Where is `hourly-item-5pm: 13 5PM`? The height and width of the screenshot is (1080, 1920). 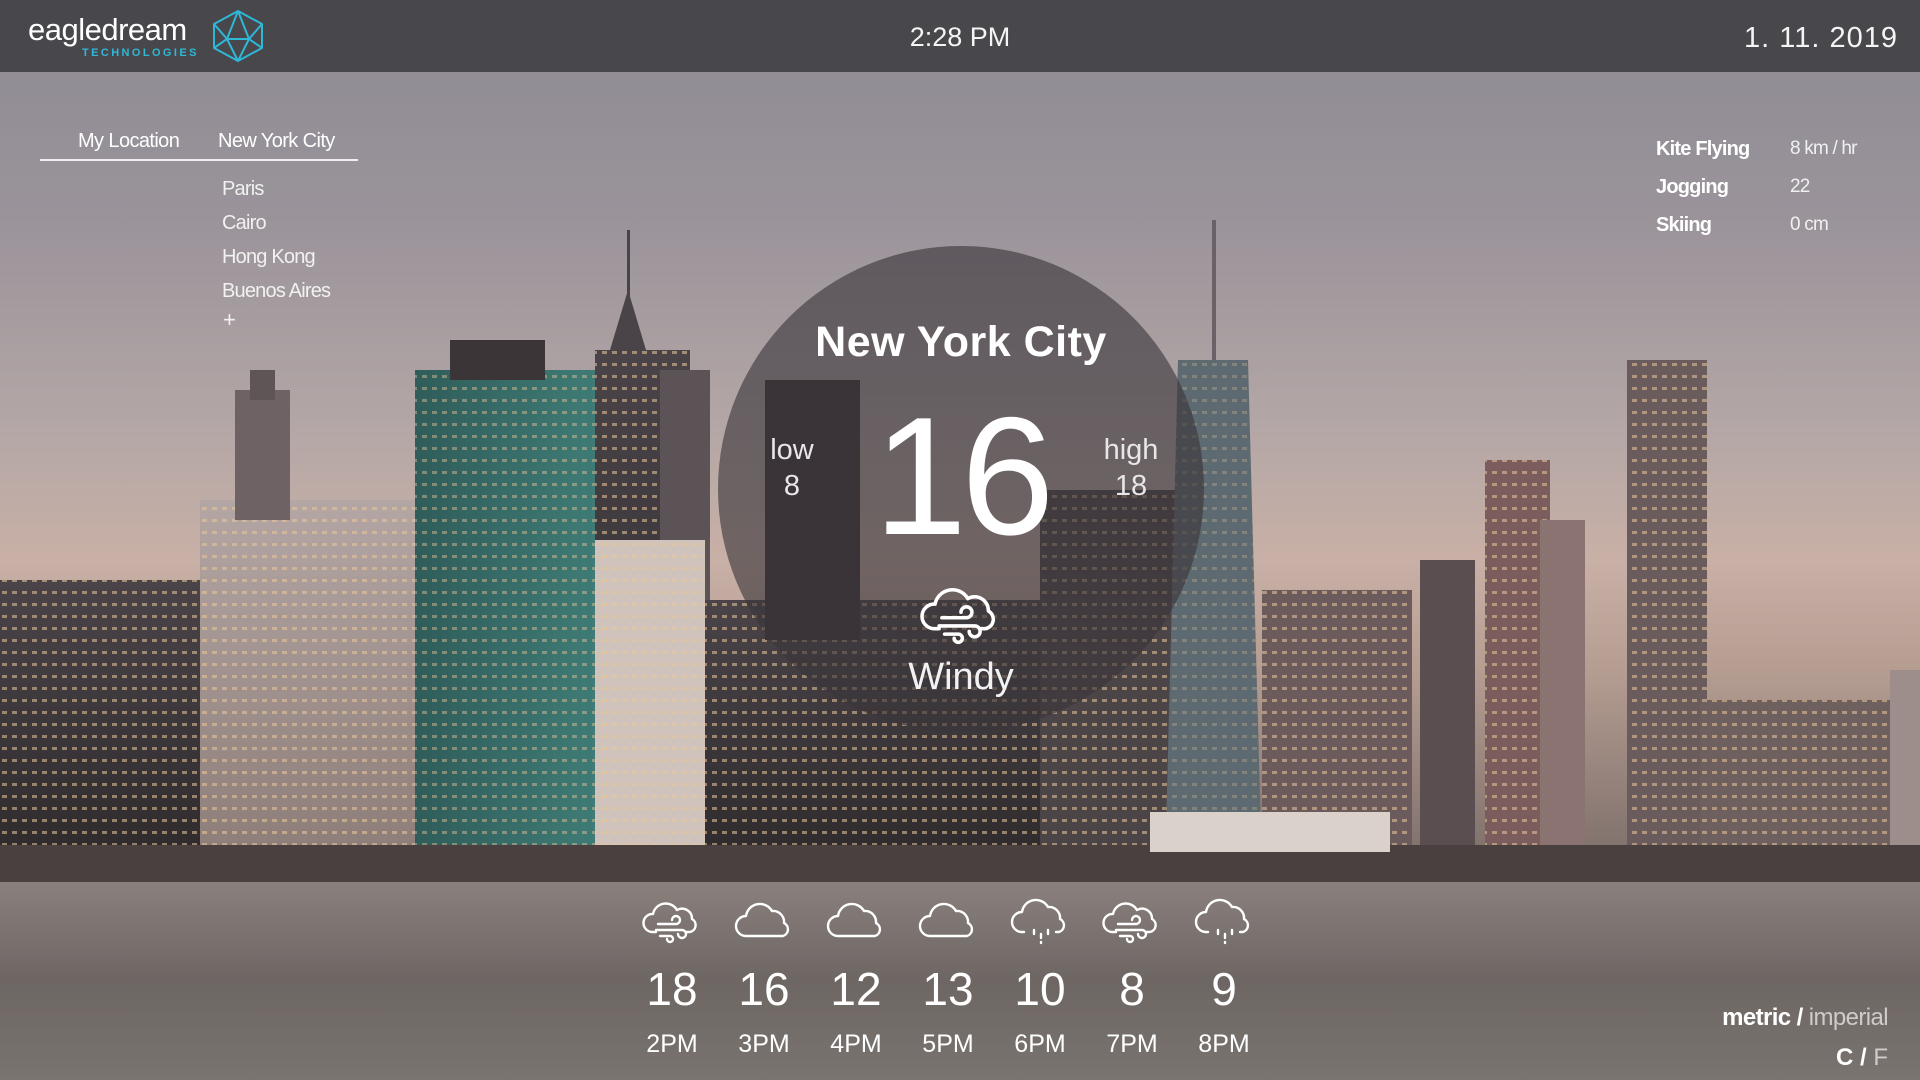
hourly-item-5pm: 13 5PM is located at coordinates (948, 983).